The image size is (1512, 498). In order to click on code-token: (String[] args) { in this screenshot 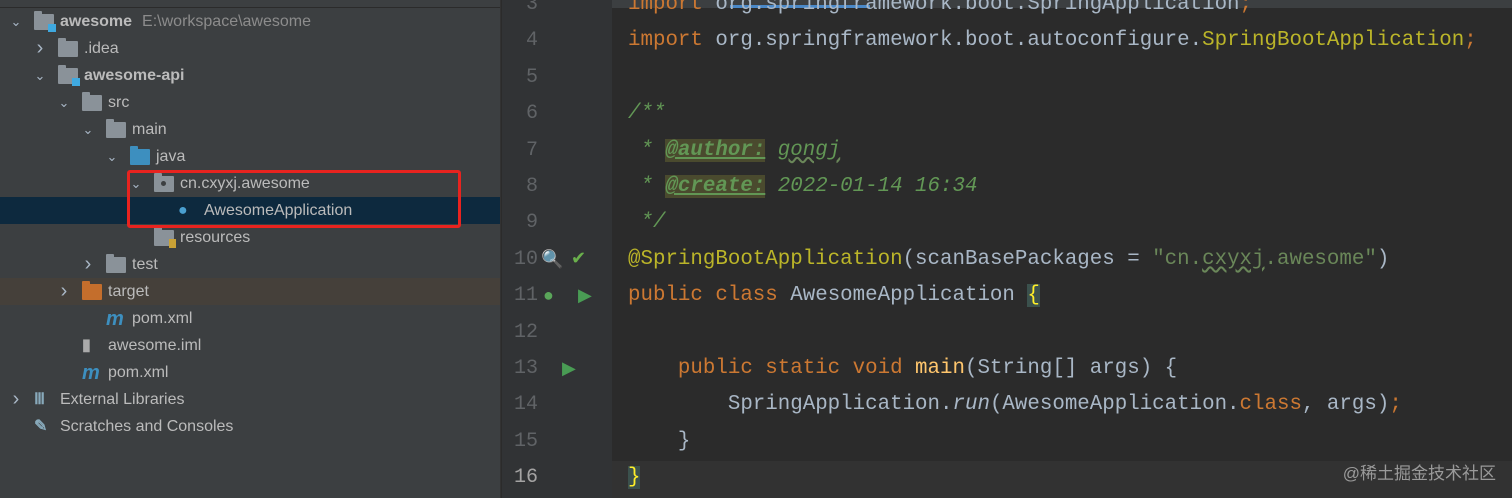, I will do `click(1071, 368)`.